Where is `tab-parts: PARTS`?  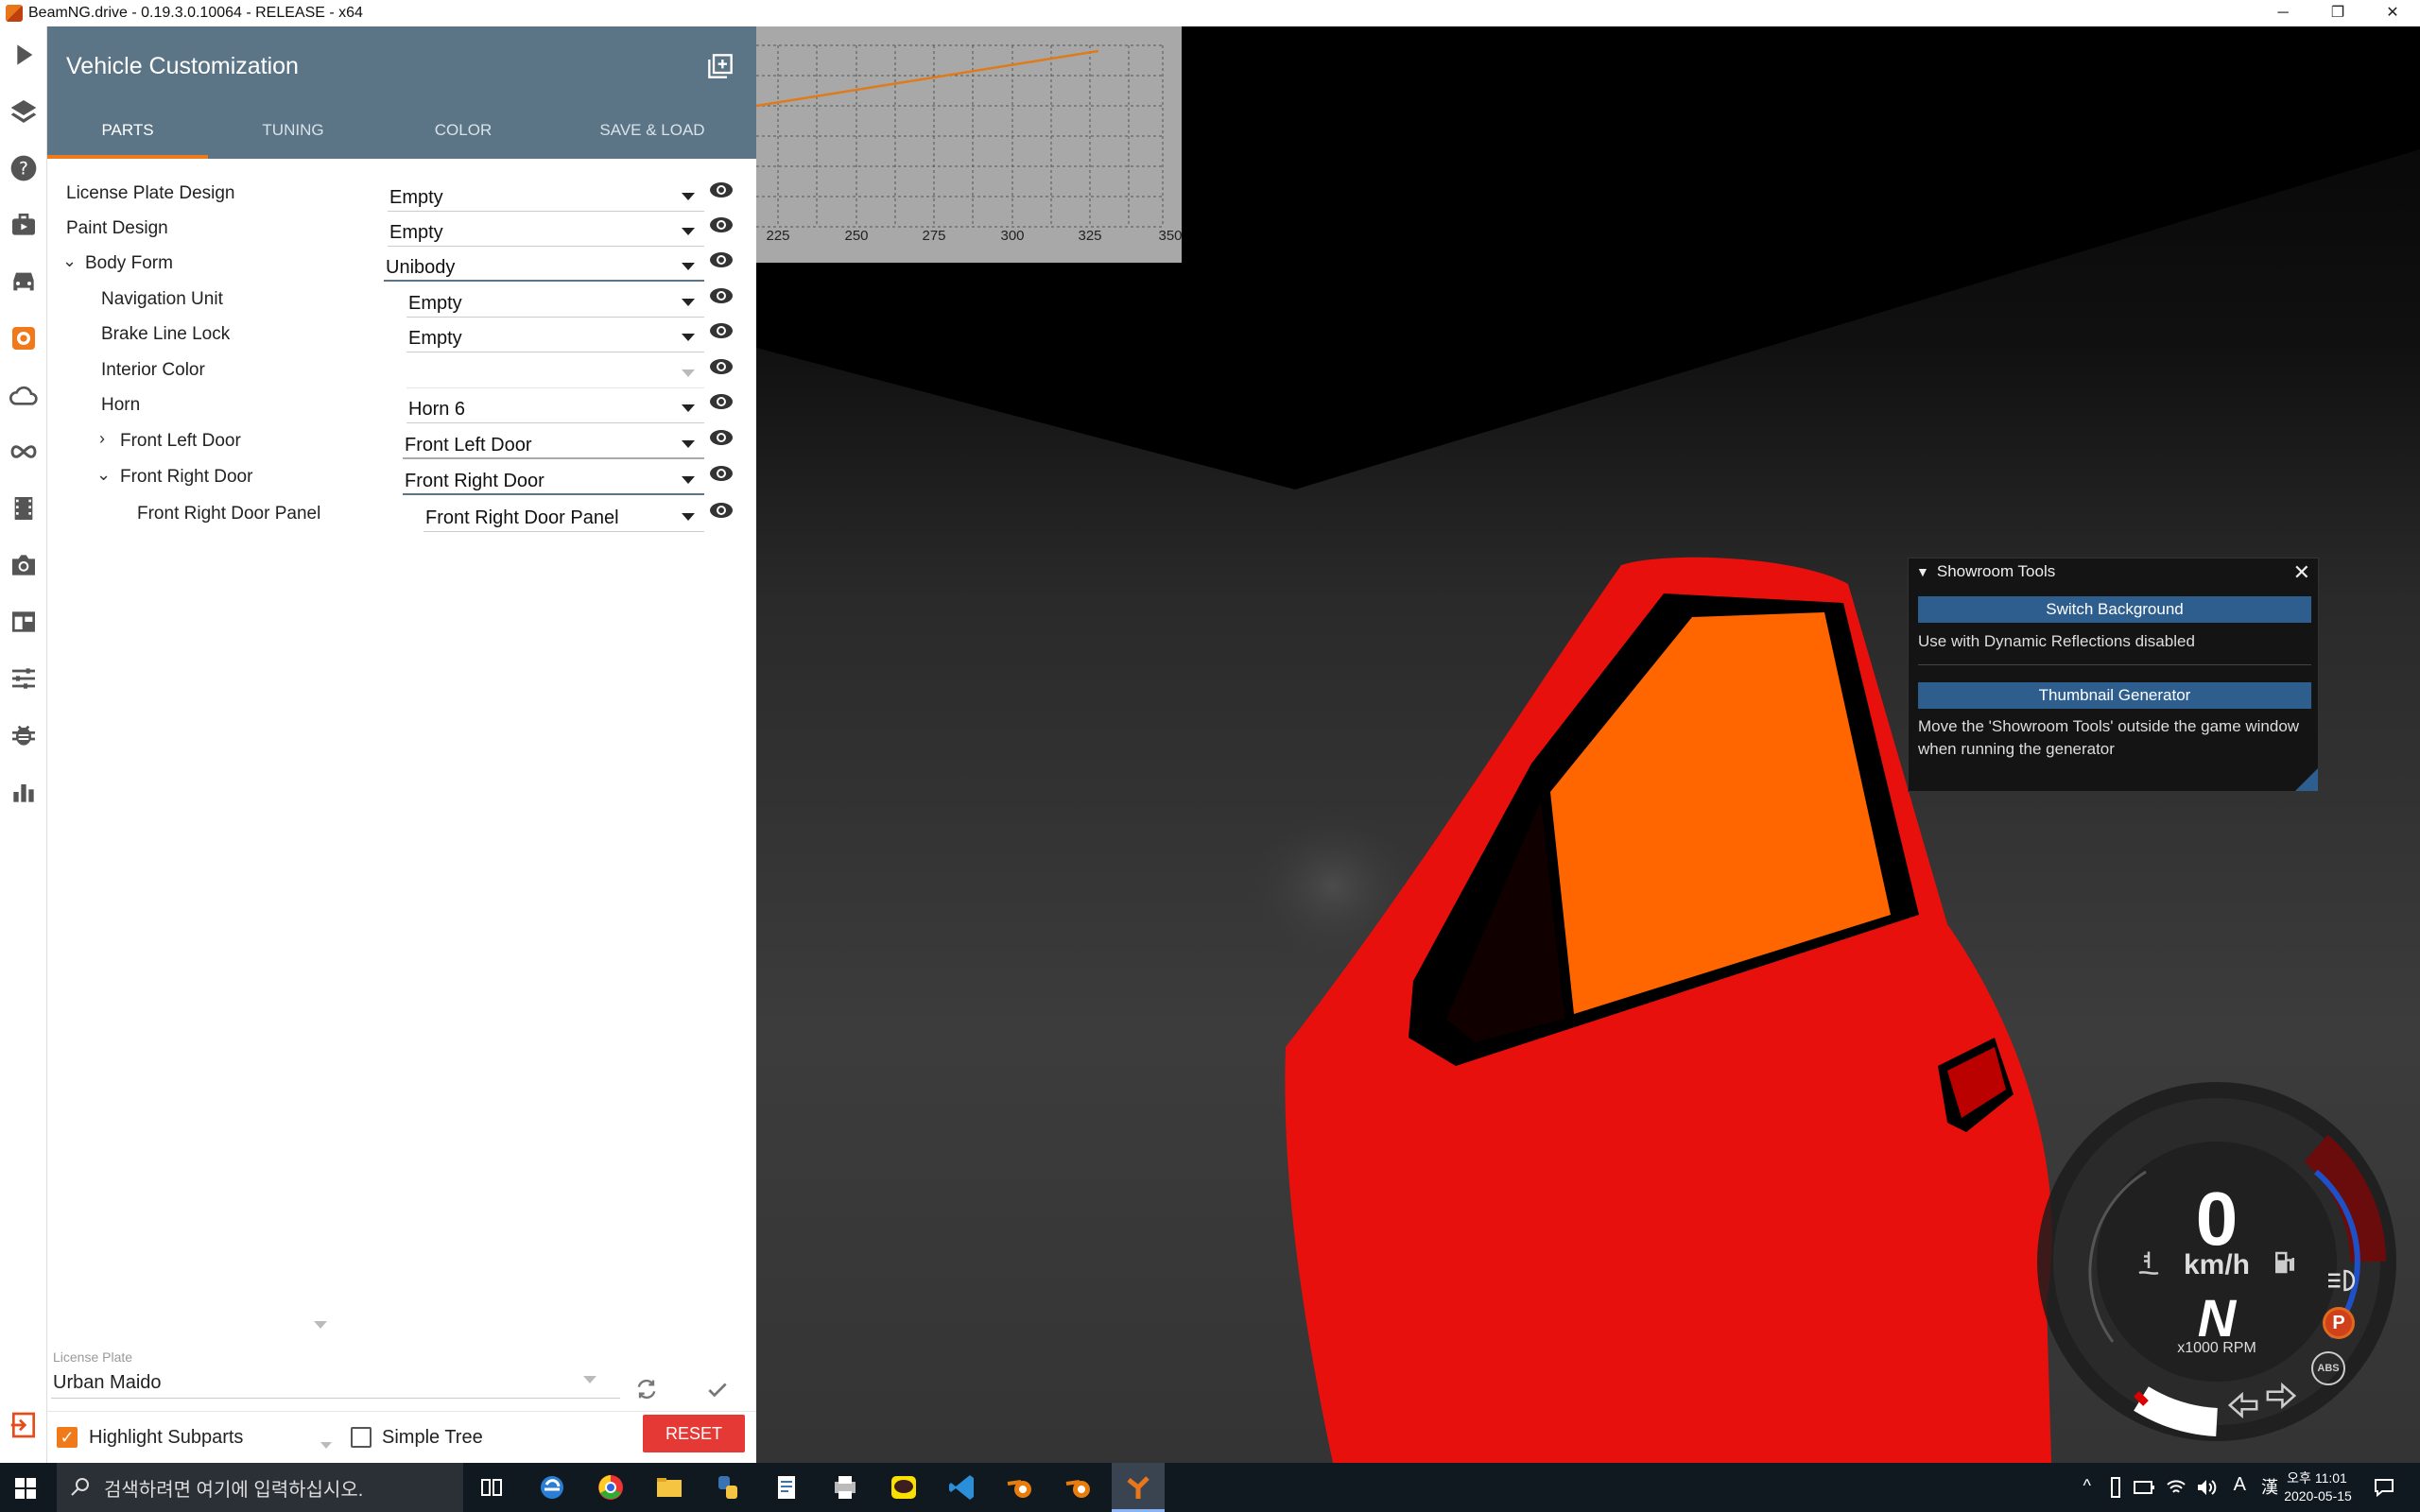
tab-parts: PARTS is located at coordinates (127, 130).